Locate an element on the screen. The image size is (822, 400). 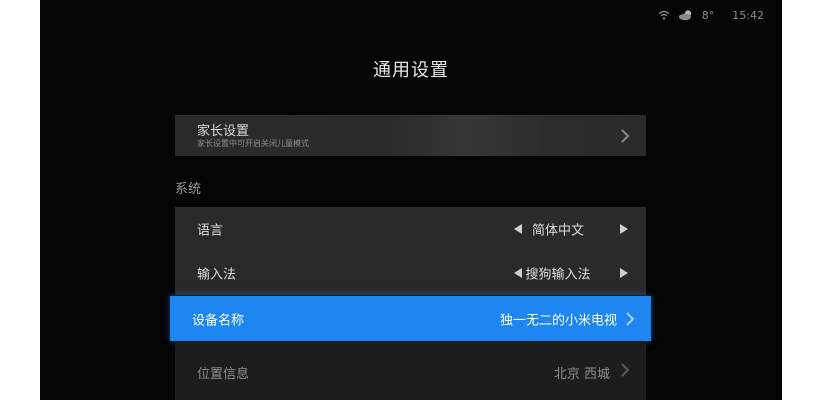
parental-settings-title: 家长设置 is located at coordinates (223, 131).